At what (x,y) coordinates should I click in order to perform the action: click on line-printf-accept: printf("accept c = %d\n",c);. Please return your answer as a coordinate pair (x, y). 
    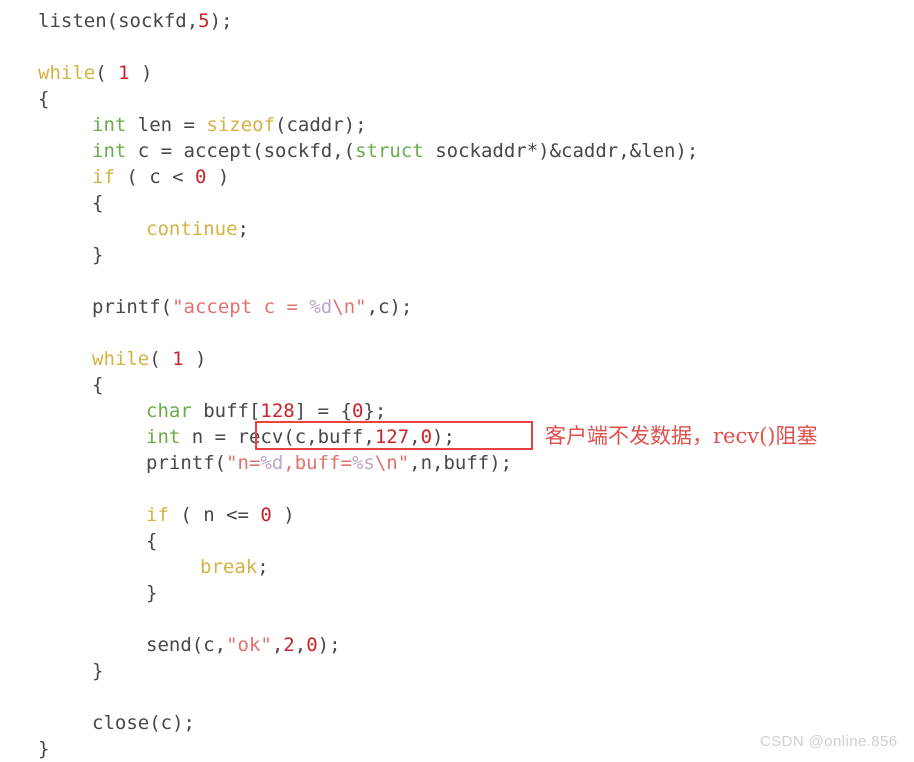
    Looking at the image, I should click on (206, 307).